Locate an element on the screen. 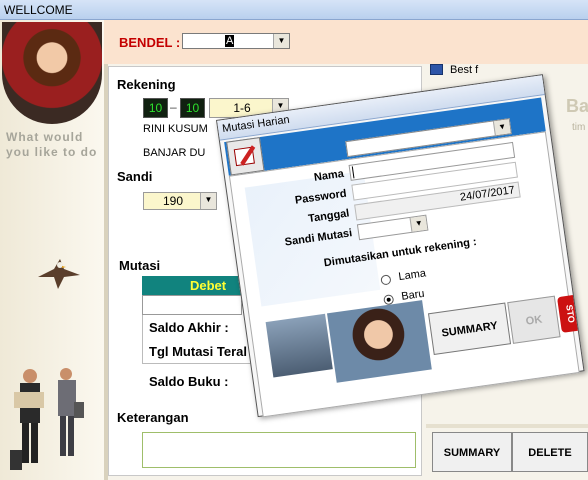 The width and height of the screenshot is (588, 480). bendel-label: BENDEL : is located at coordinates (150, 42).